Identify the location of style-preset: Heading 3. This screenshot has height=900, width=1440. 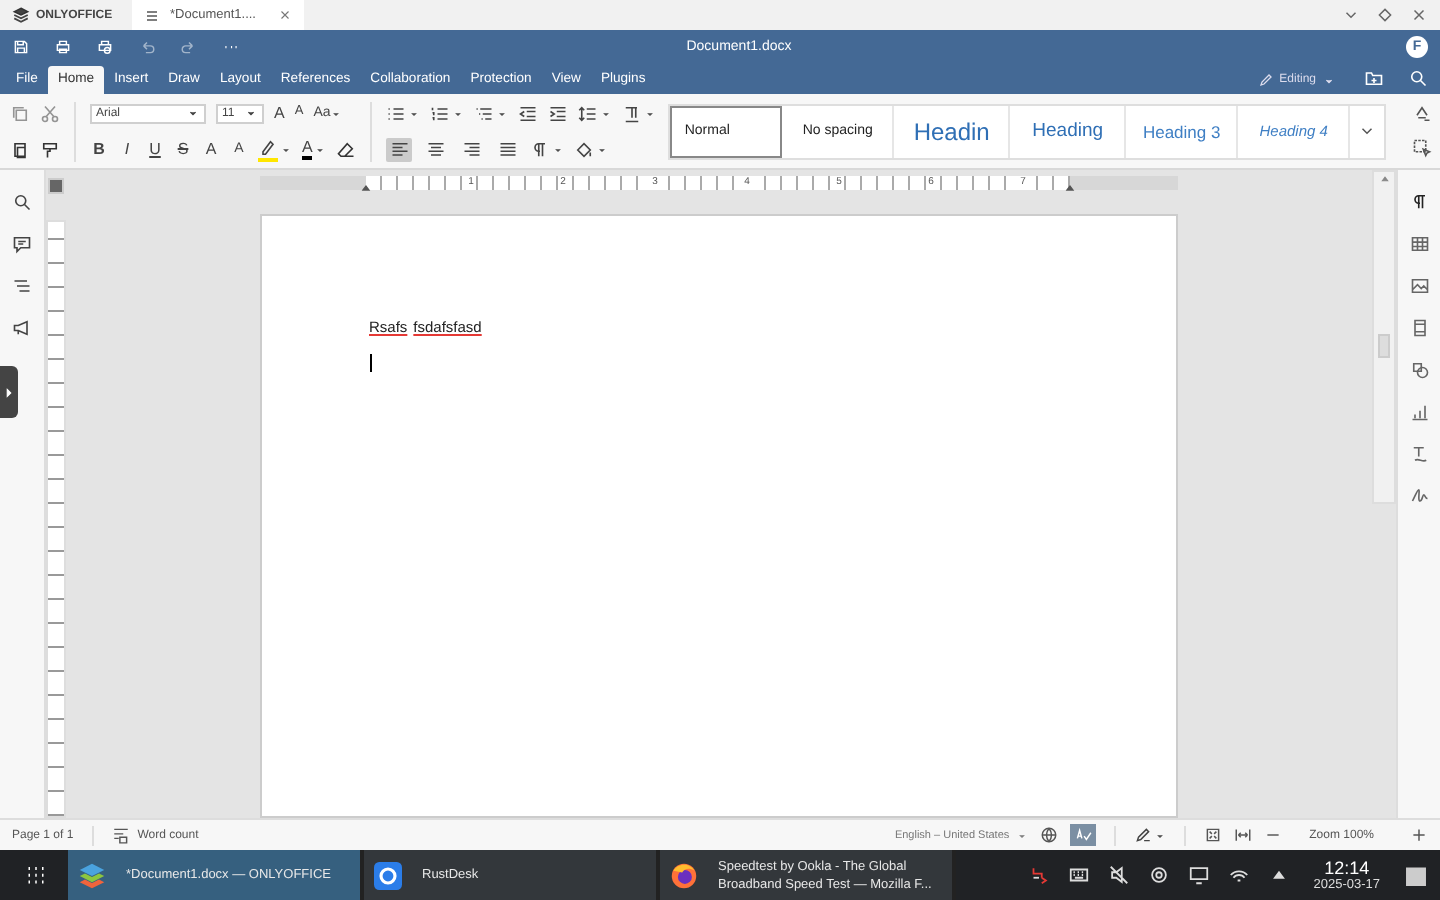
(1182, 131).